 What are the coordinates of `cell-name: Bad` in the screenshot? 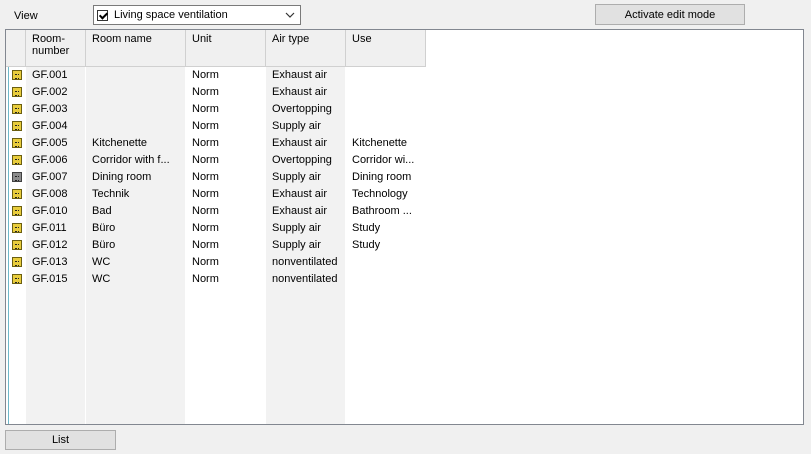 It's located at (102, 211).